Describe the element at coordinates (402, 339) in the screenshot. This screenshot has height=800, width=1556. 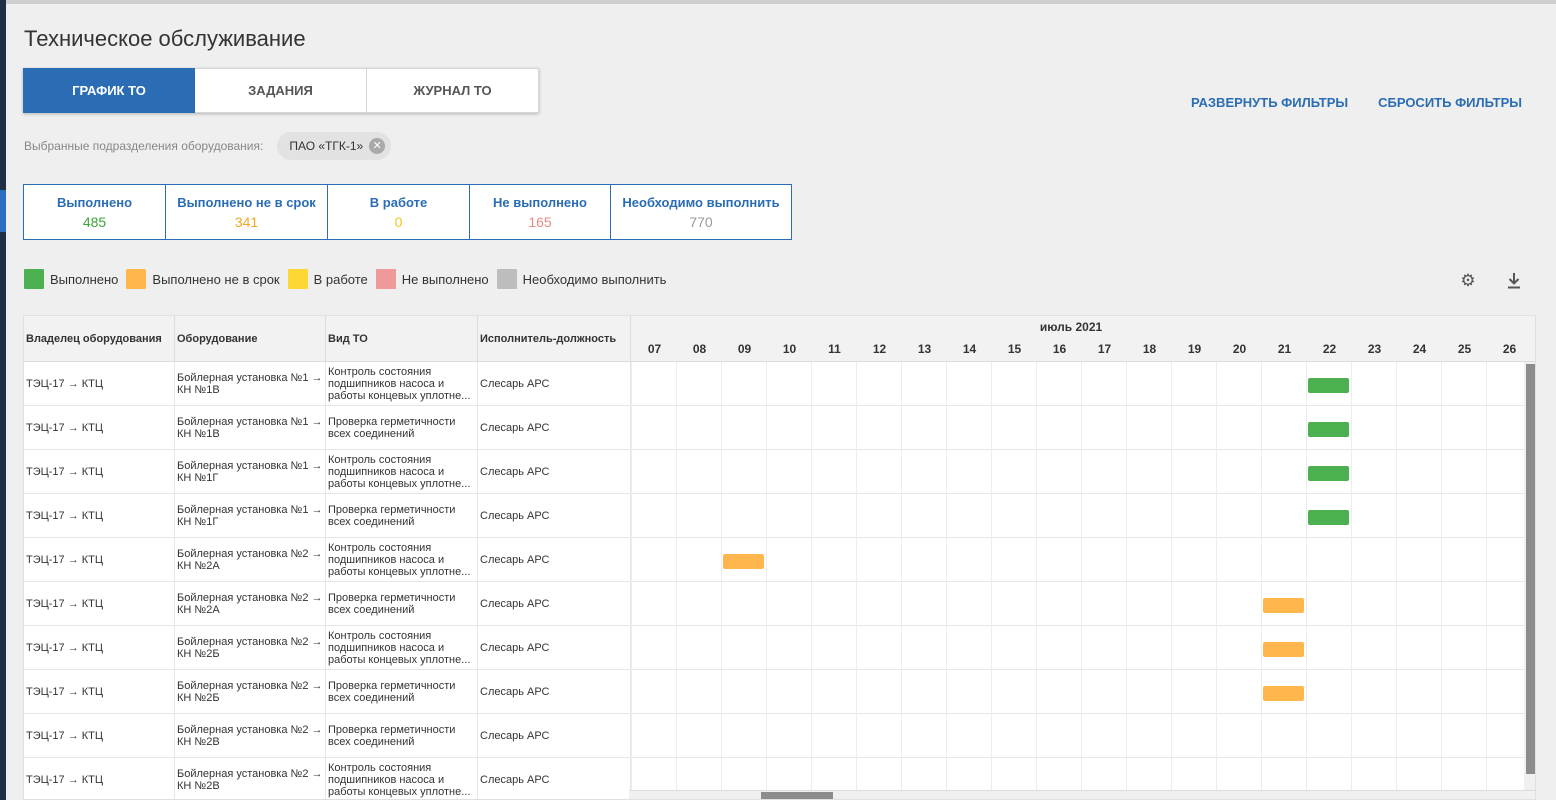
I see `column-header-type: Вид ТО` at that location.